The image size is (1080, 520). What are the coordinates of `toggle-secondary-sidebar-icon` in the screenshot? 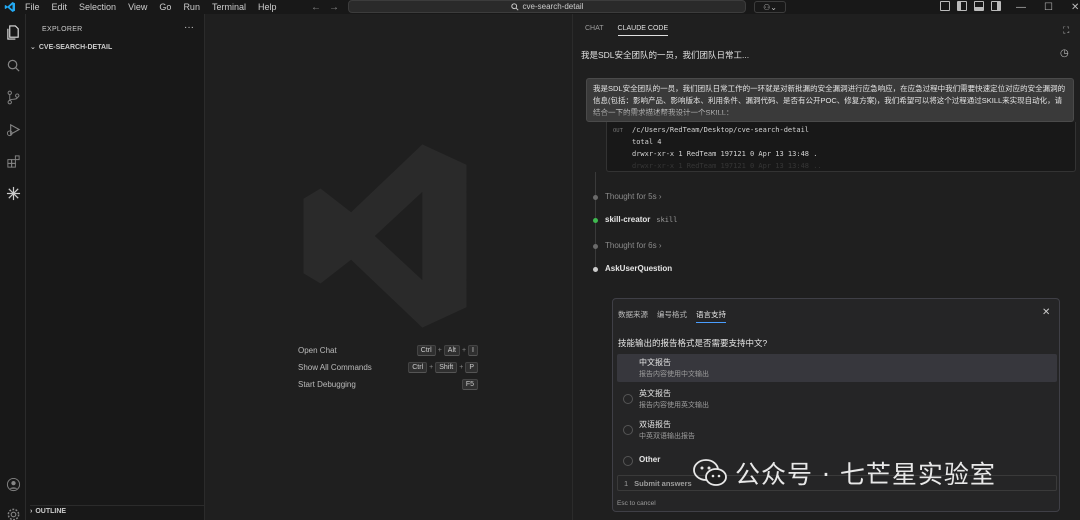 It's located at (996, 6).